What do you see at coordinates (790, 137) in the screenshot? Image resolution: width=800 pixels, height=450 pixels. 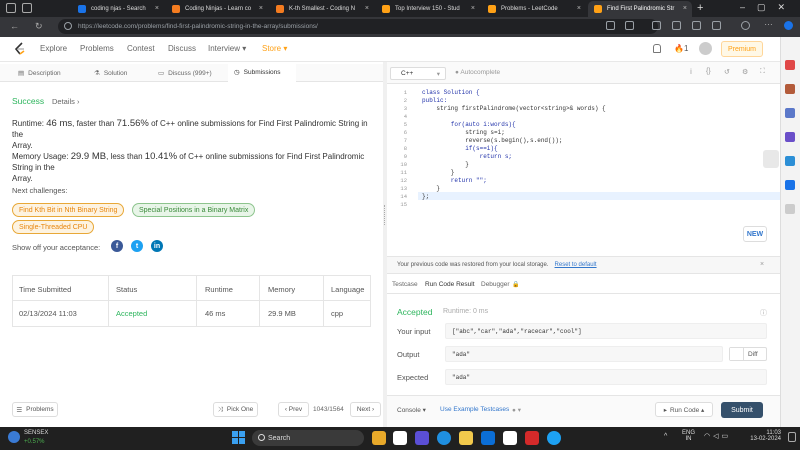 I see `games-icon` at bounding box center [790, 137].